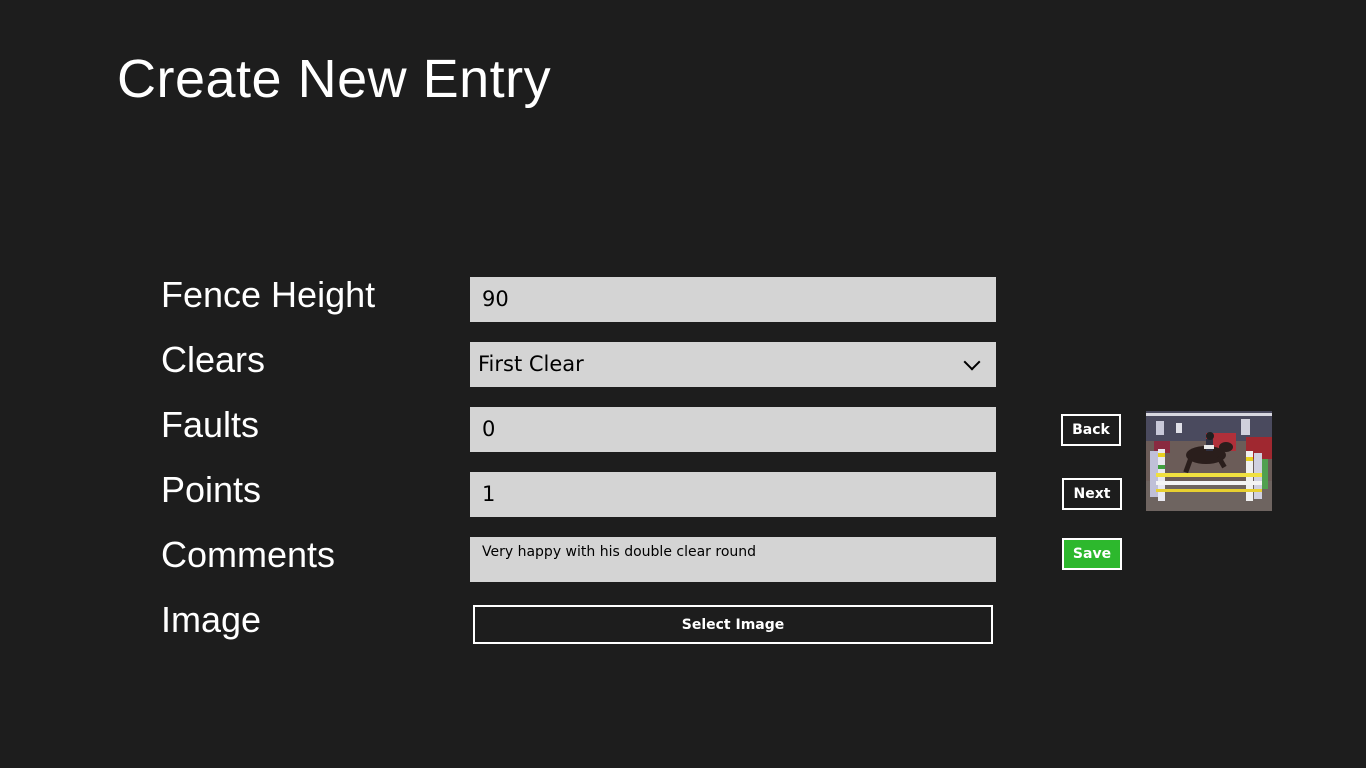  Describe the element at coordinates (1209, 461) in the screenshot. I see `horse-jumping-thumbnail` at that location.